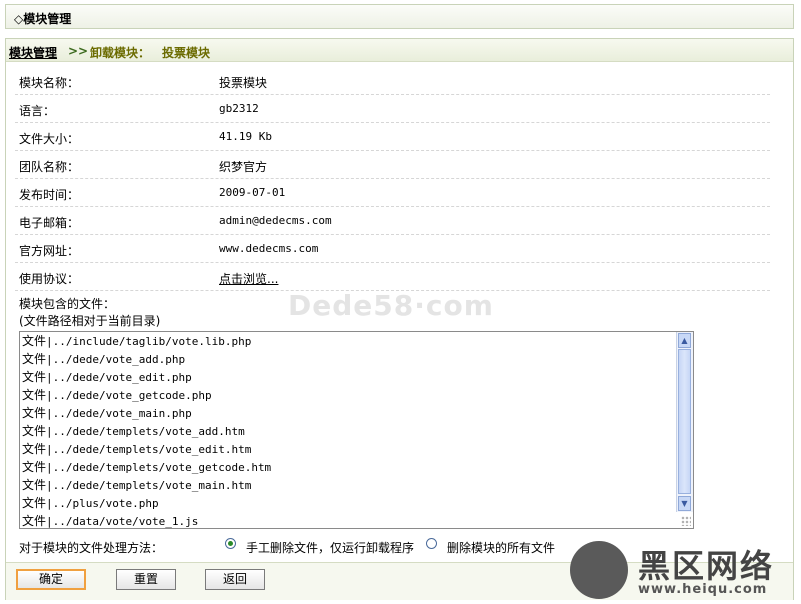  I want to click on file-line: 文件|../dede/templets/vote_add.htm, so click(133, 431).